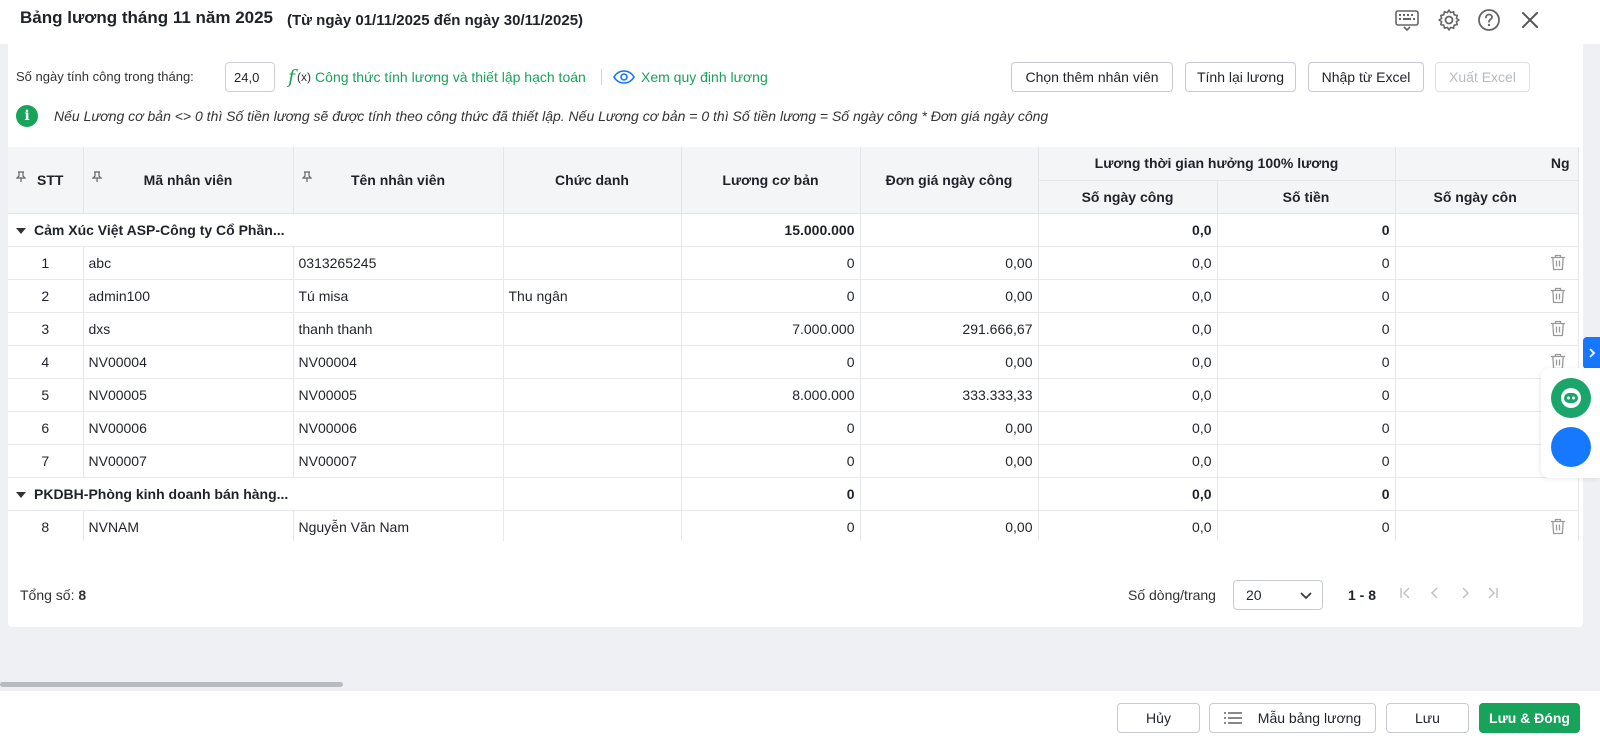 The height and width of the screenshot is (753, 1600). I want to click on last-page-icon, so click(1493, 593).